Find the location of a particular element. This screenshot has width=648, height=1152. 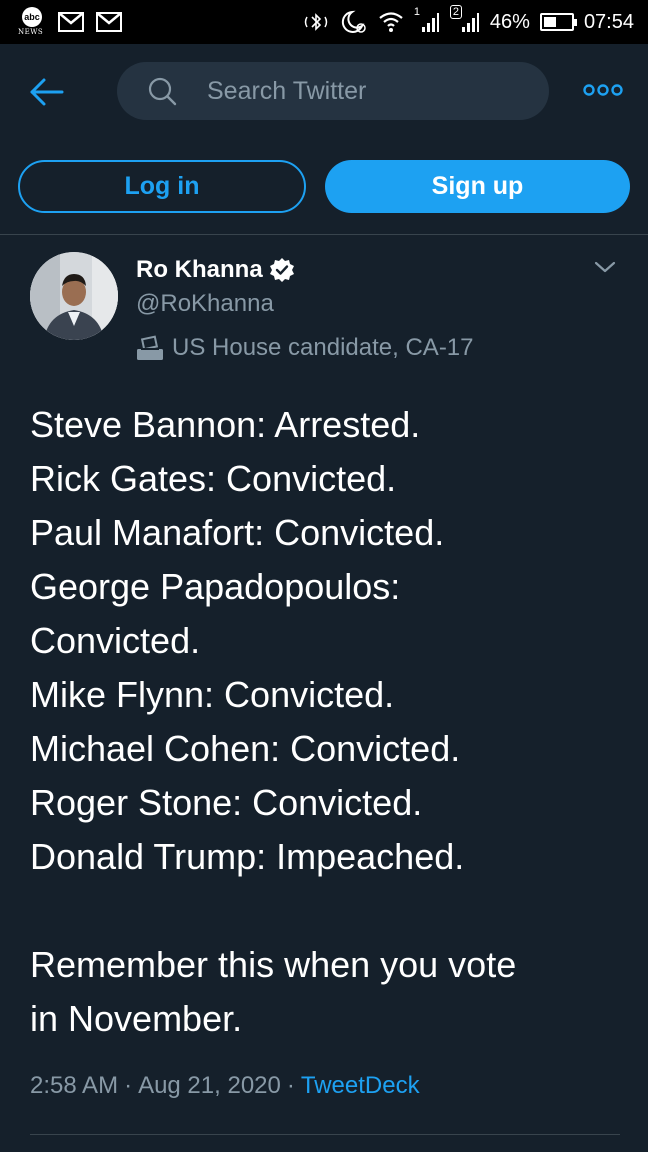

clock: 07:54 is located at coordinates (608, 21).